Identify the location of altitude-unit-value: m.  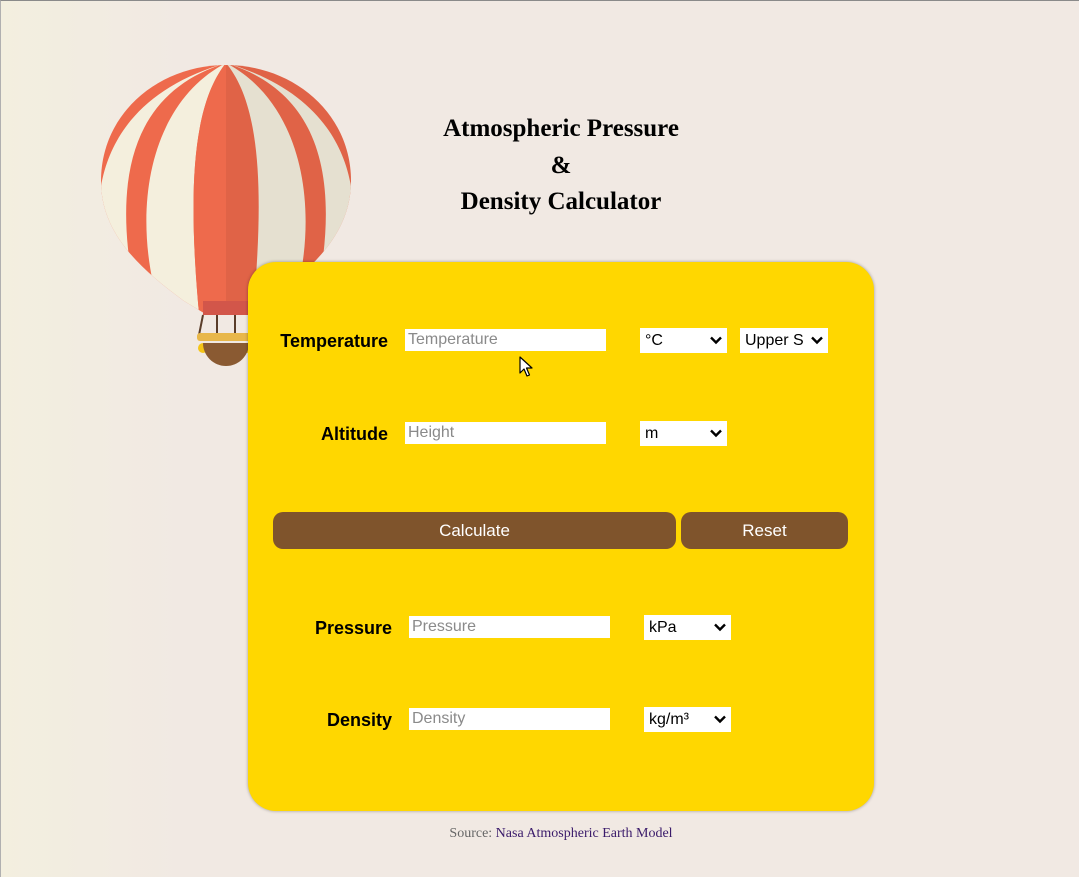
(652, 433).